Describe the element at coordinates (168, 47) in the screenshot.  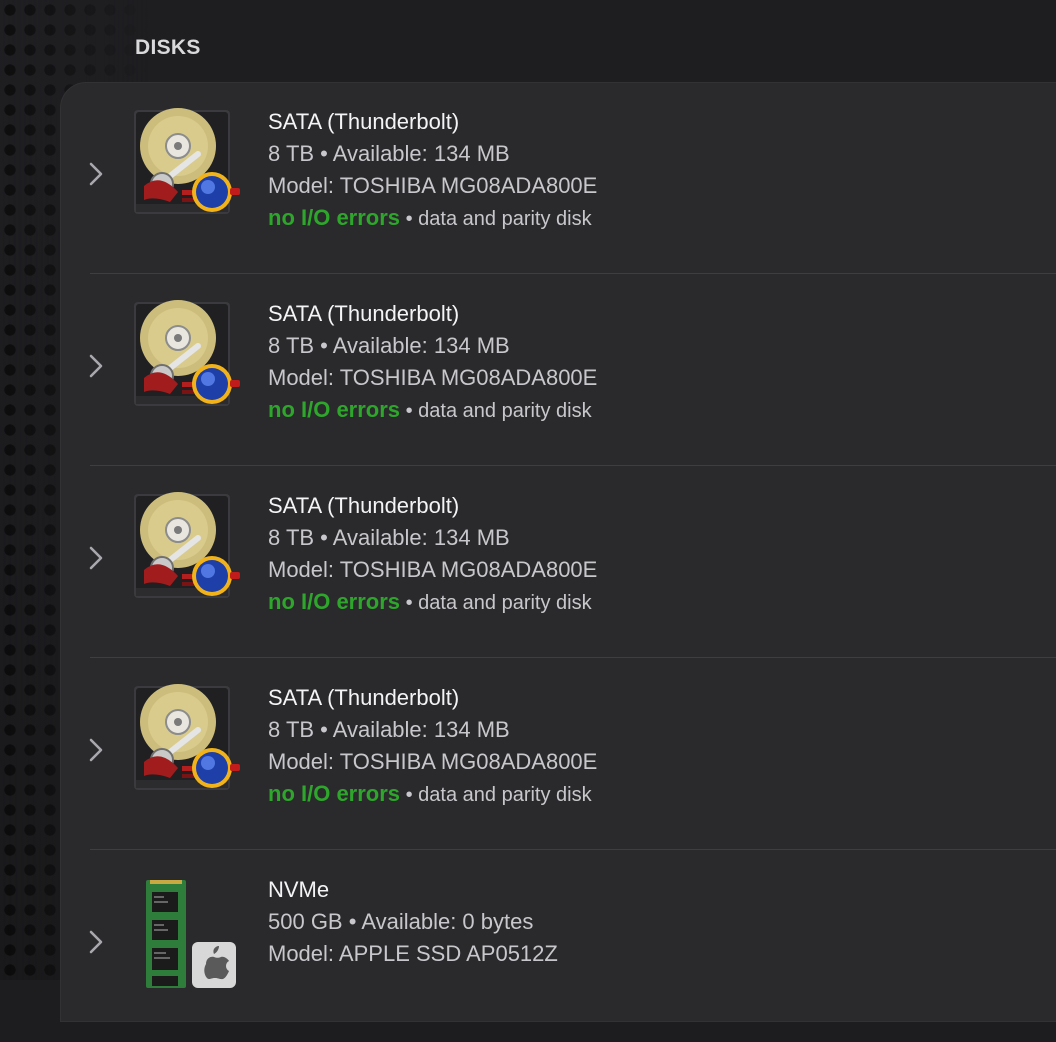
I see `section-title: DISKS` at that location.